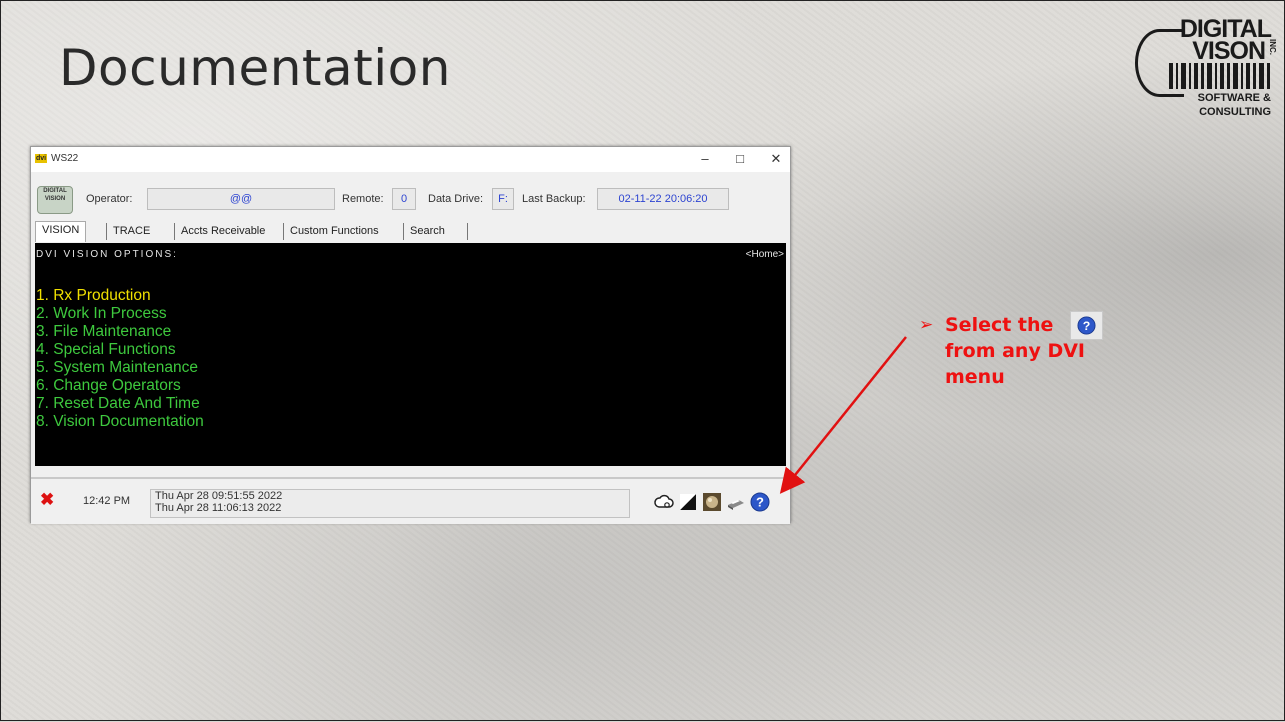 The image size is (1285, 722). What do you see at coordinates (334, 231) in the screenshot?
I see `tab-custom-functions: Custom Functions` at bounding box center [334, 231].